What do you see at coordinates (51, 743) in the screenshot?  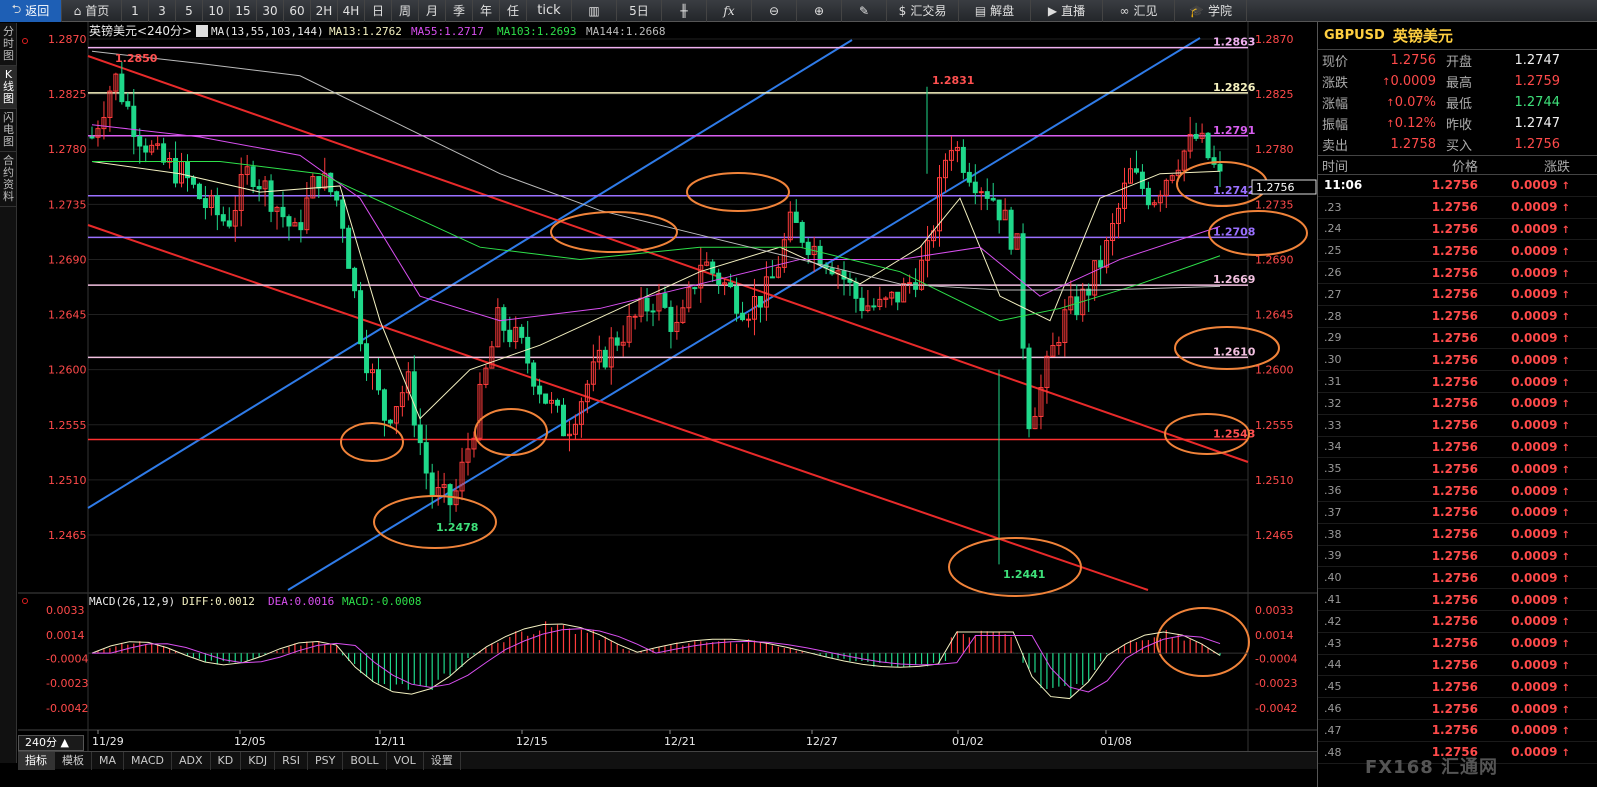 I see `period-selector: 240分 ▲` at bounding box center [51, 743].